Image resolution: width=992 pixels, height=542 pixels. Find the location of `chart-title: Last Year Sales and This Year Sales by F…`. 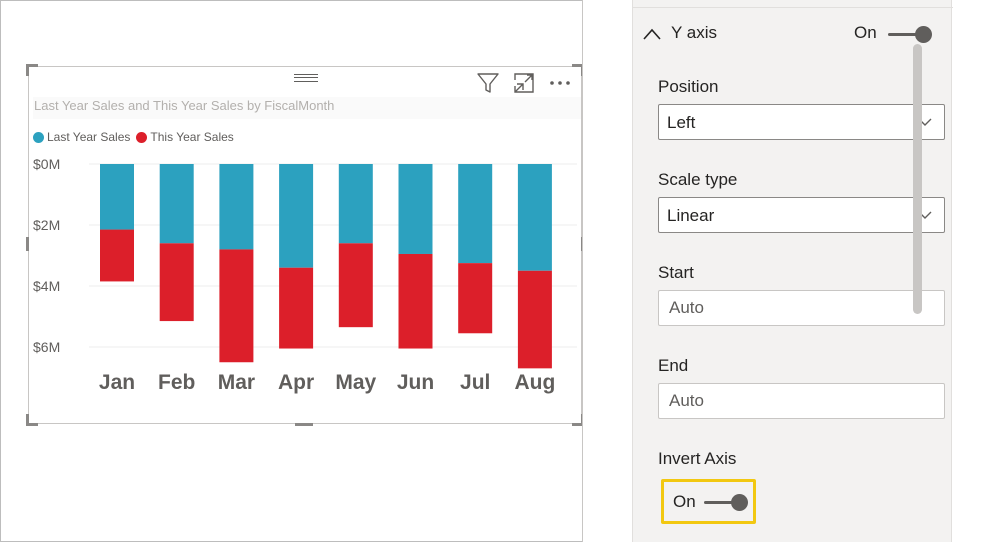

chart-title: Last Year Sales and This Year Sales by F… is located at coordinates (307, 108).